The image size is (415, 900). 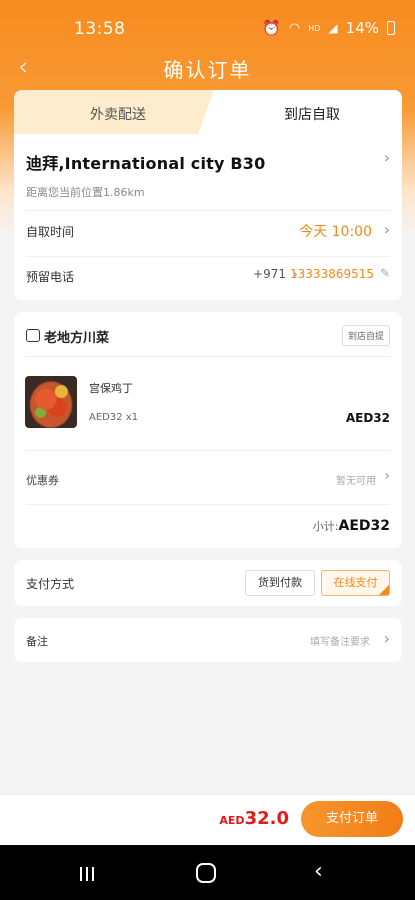 I want to click on battery-level: 14%, so click(x=362, y=28).